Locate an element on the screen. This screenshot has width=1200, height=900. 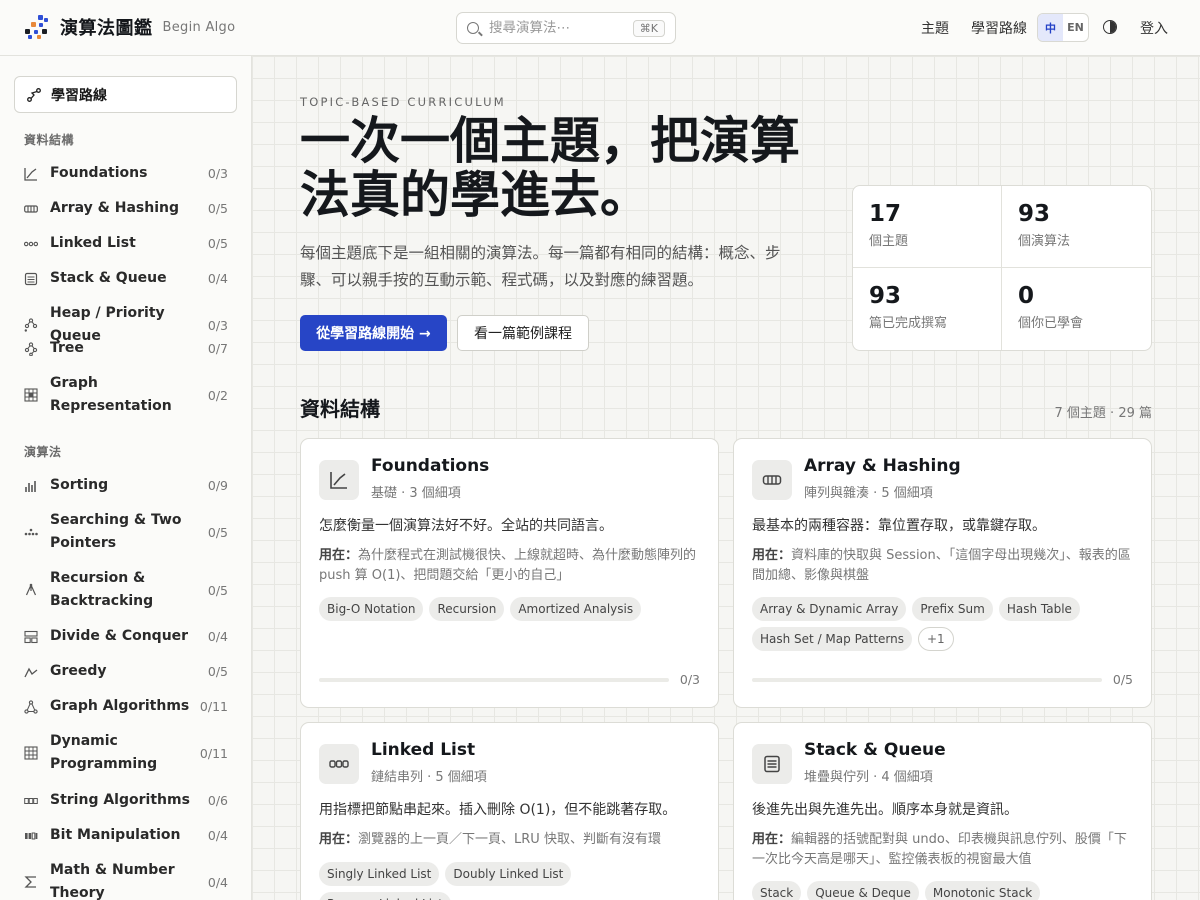
tag: Amortized Analysis is located at coordinates (576, 609).